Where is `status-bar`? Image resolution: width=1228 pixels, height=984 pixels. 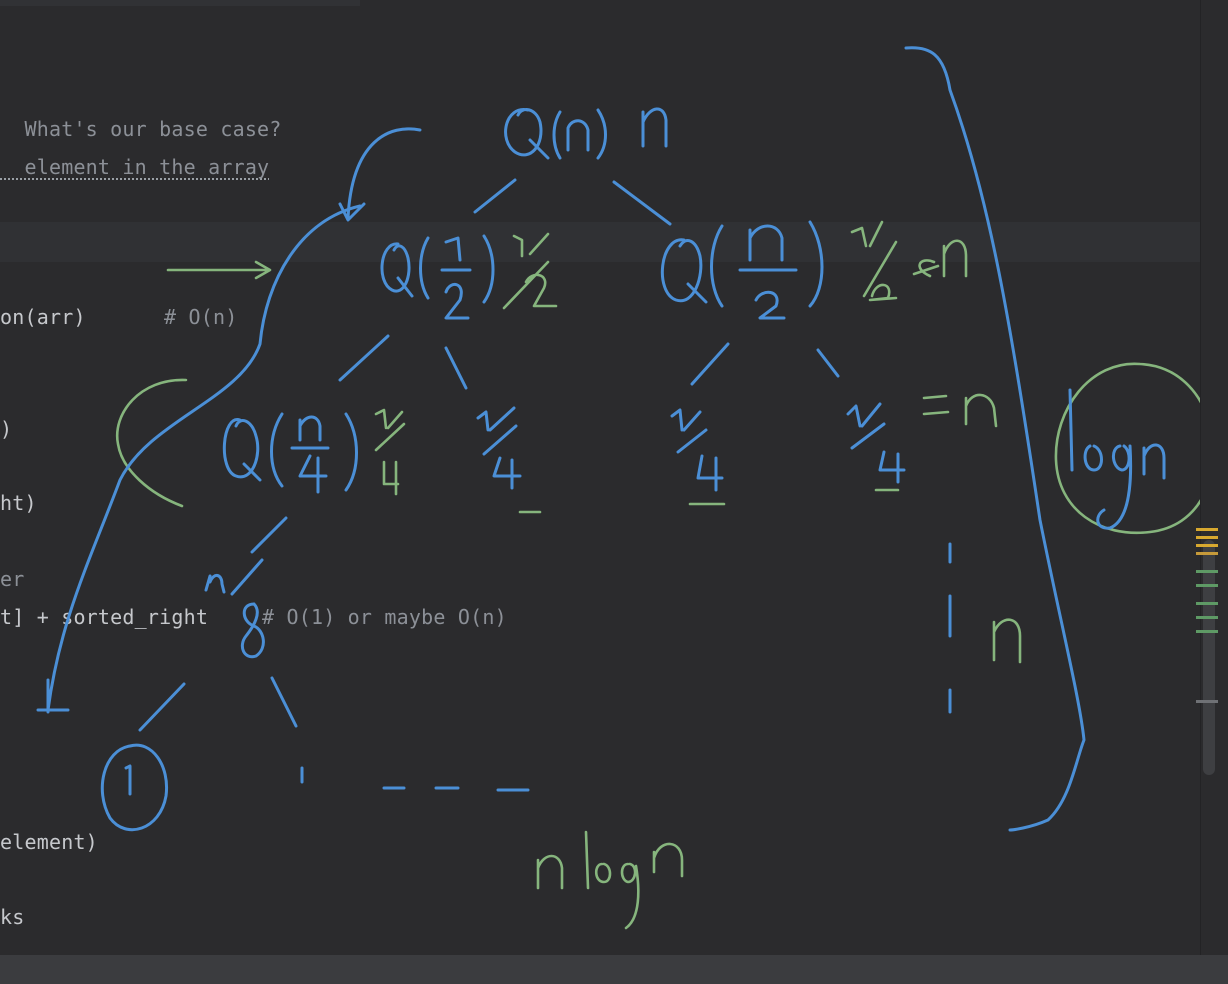
status-bar is located at coordinates (614, 969).